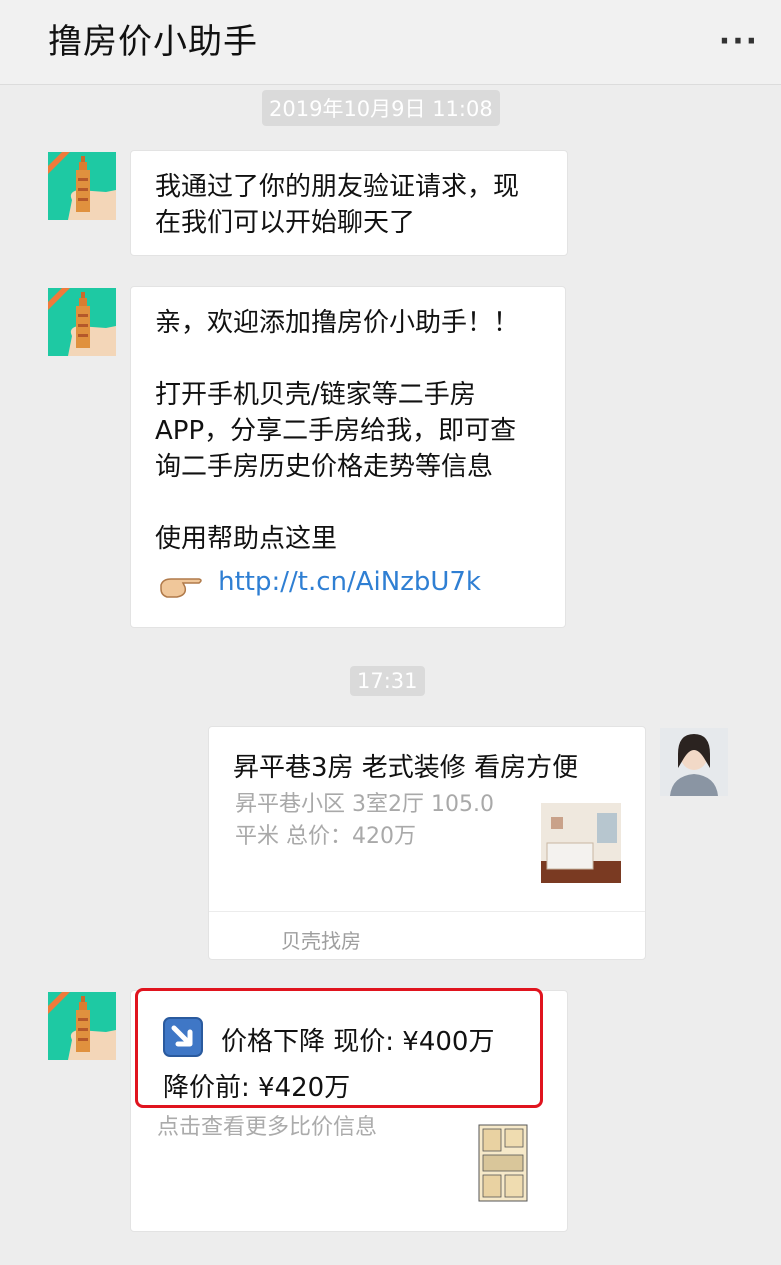 The height and width of the screenshot is (1265, 781). What do you see at coordinates (427, 911) in the screenshot?
I see `card-divider` at bounding box center [427, 911].